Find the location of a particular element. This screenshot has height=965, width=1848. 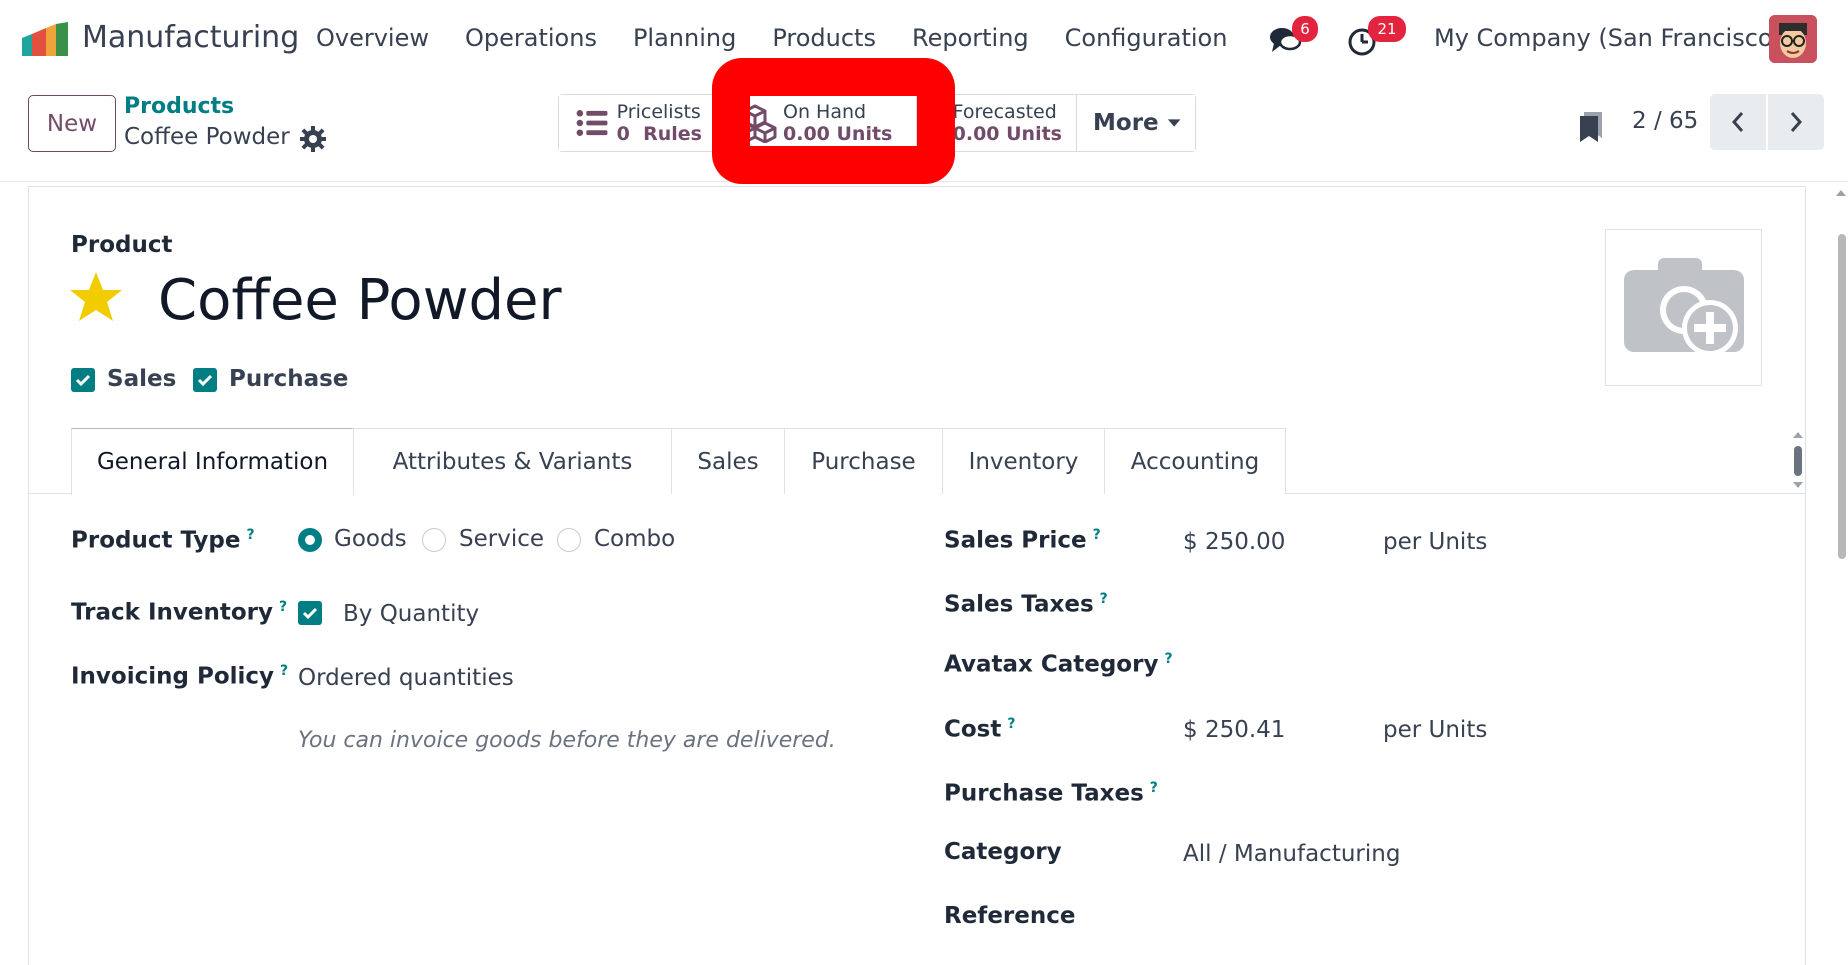

avatax-category-label-text: Avatax Category is located at coordinates (1051, 664).